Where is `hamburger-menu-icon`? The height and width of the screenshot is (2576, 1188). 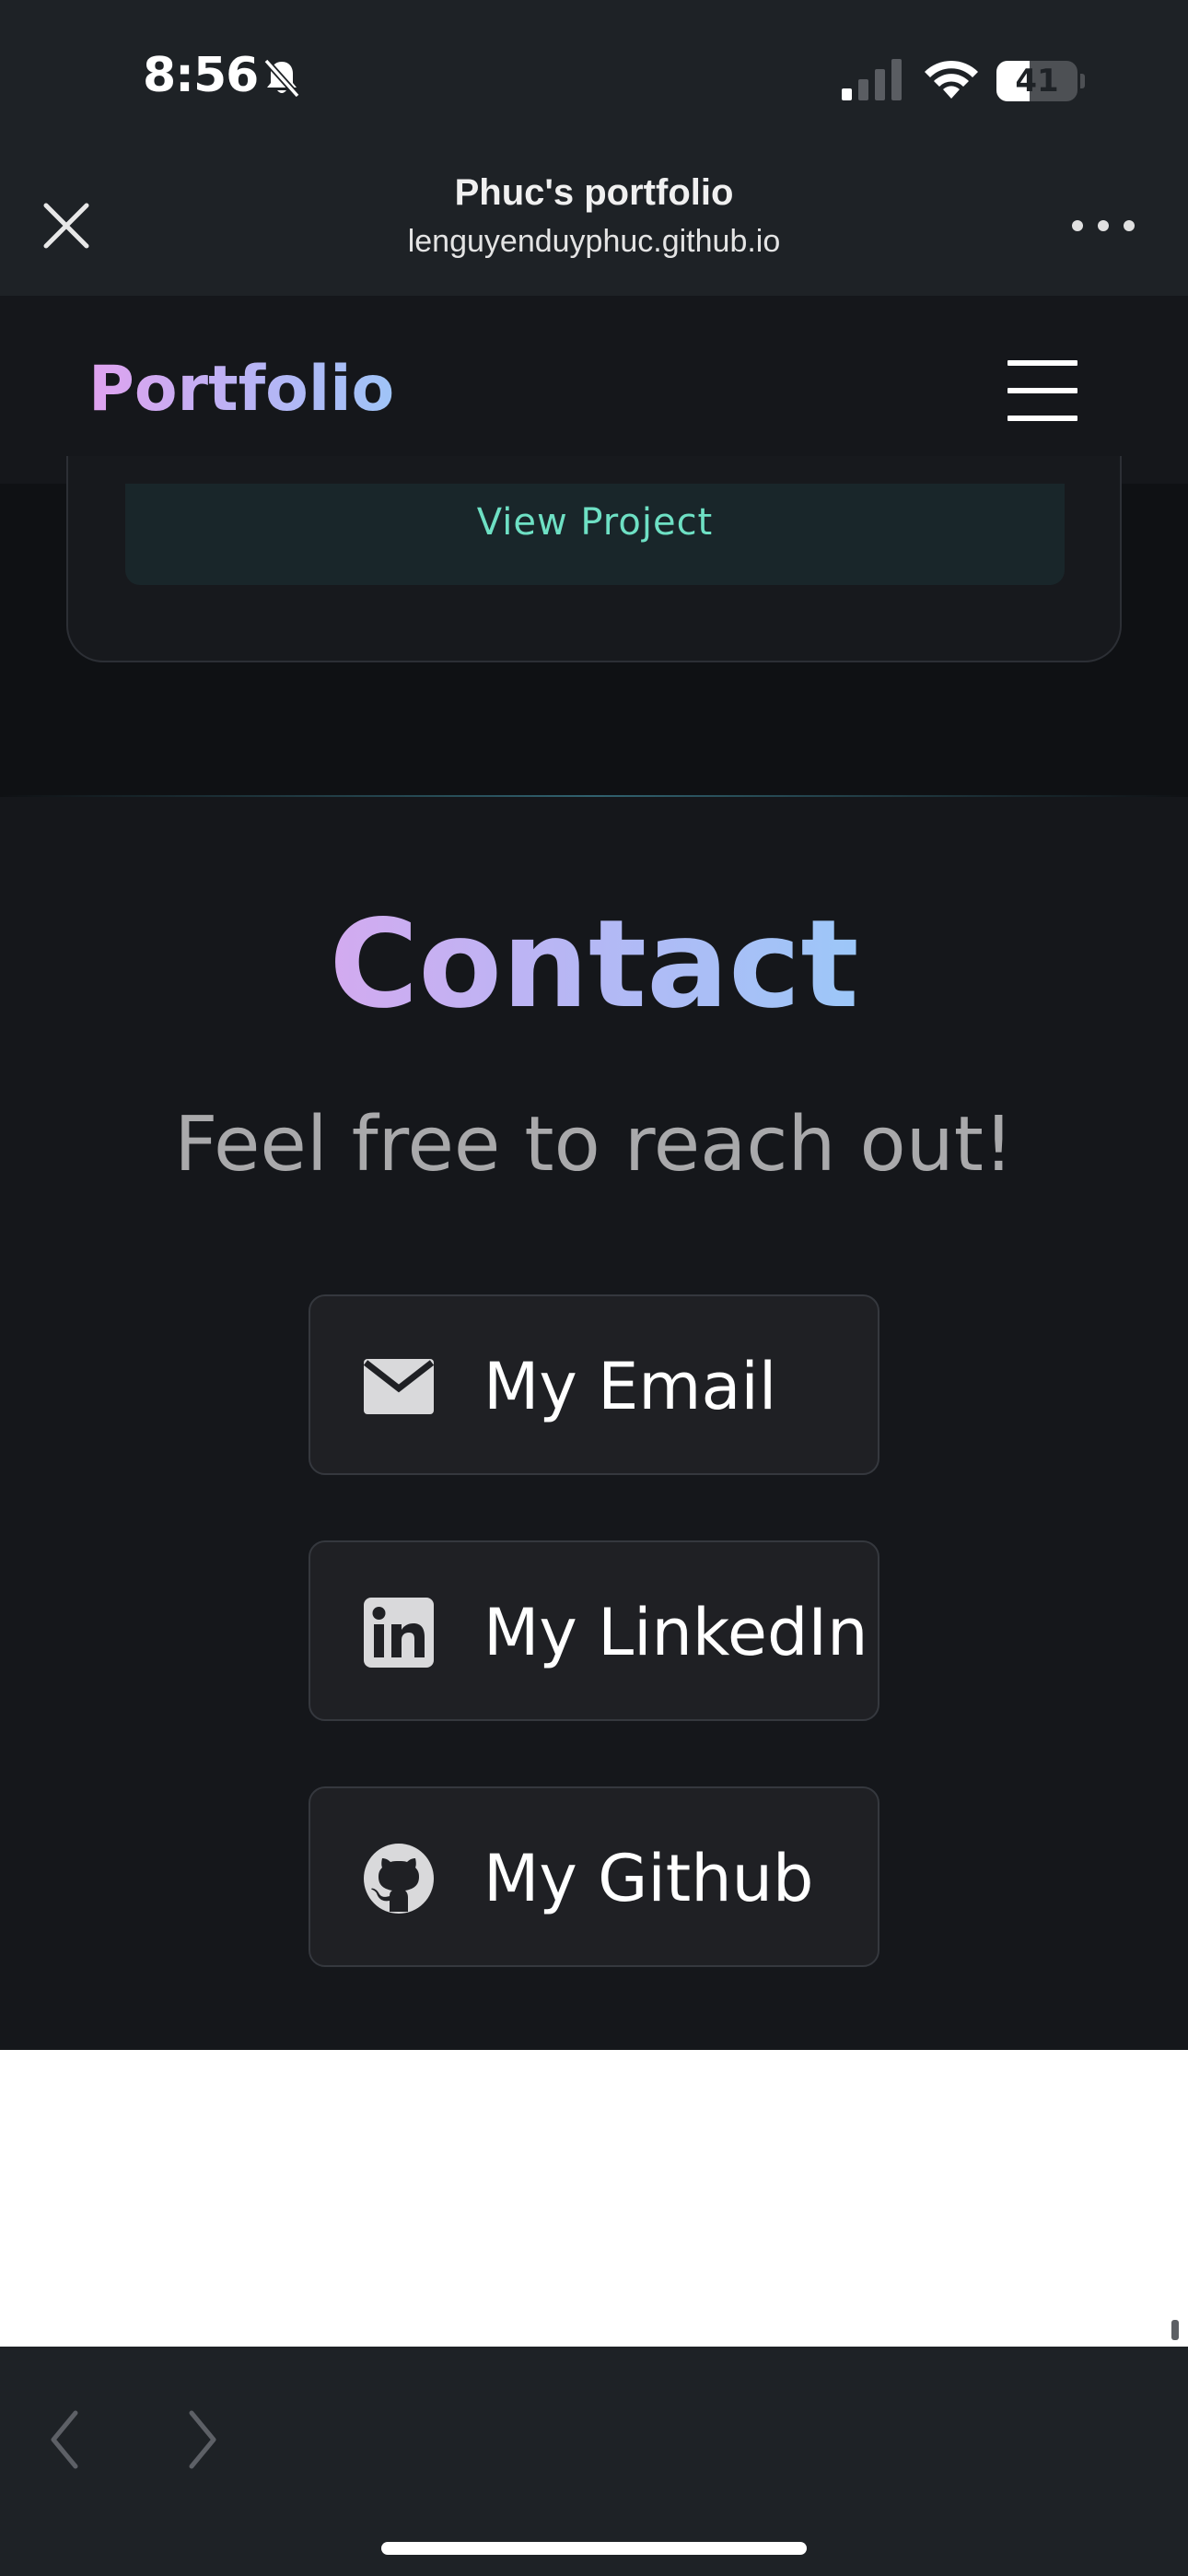
hamburger-menu-icon is located at coordinates (1042, 390).